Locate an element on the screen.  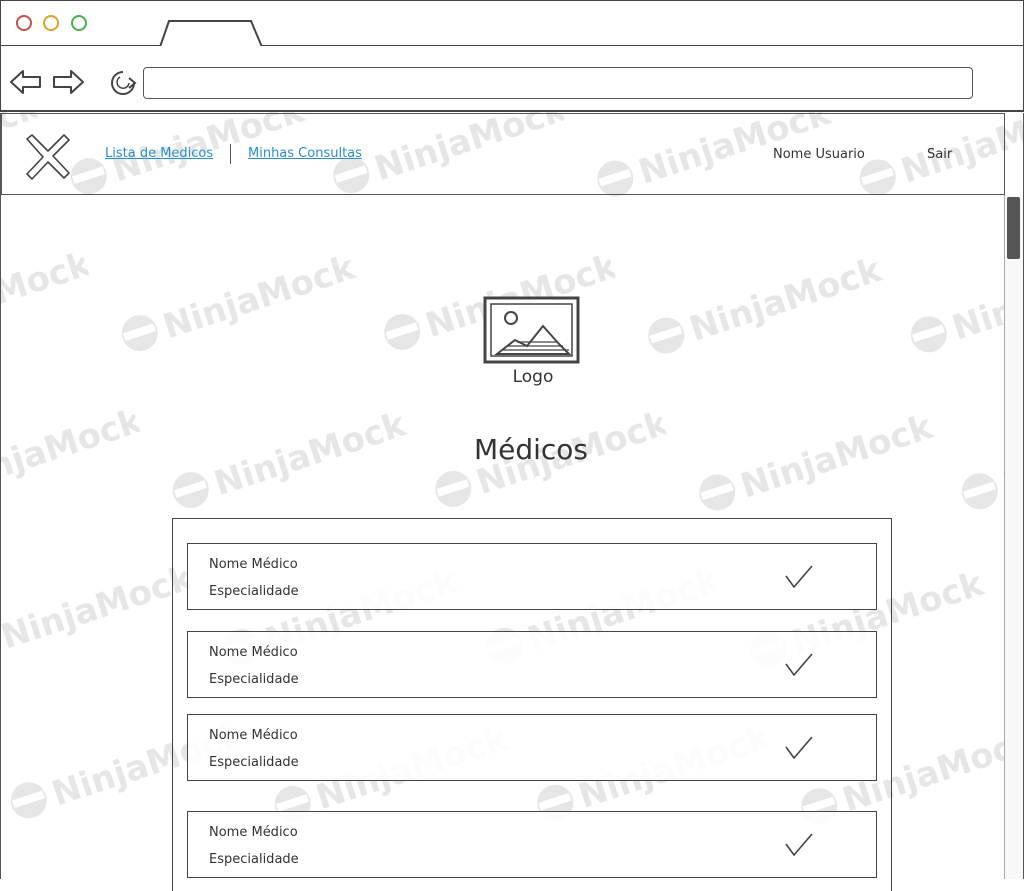
reload-icon is located at coordinates (123, 83).